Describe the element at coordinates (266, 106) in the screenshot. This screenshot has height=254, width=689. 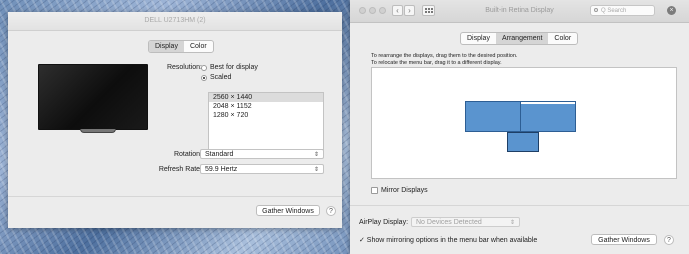
I see `list-item: 2048 × 1152` at that location.